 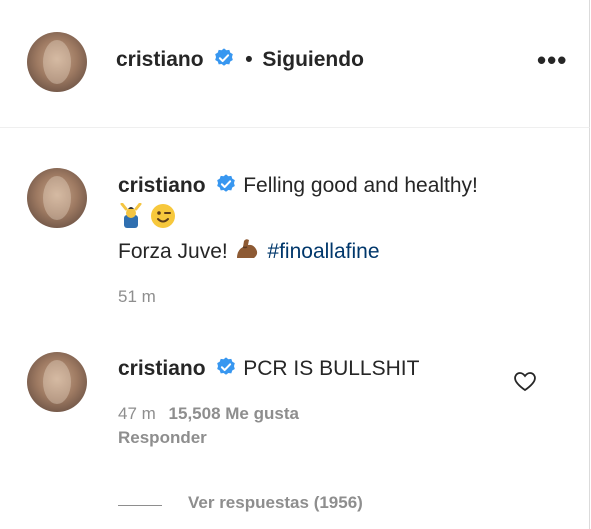 What do you see at coordinates (131, 215) in the screenshot?
I see `person-raising-hands-icon` at bounding box center [131, 215].